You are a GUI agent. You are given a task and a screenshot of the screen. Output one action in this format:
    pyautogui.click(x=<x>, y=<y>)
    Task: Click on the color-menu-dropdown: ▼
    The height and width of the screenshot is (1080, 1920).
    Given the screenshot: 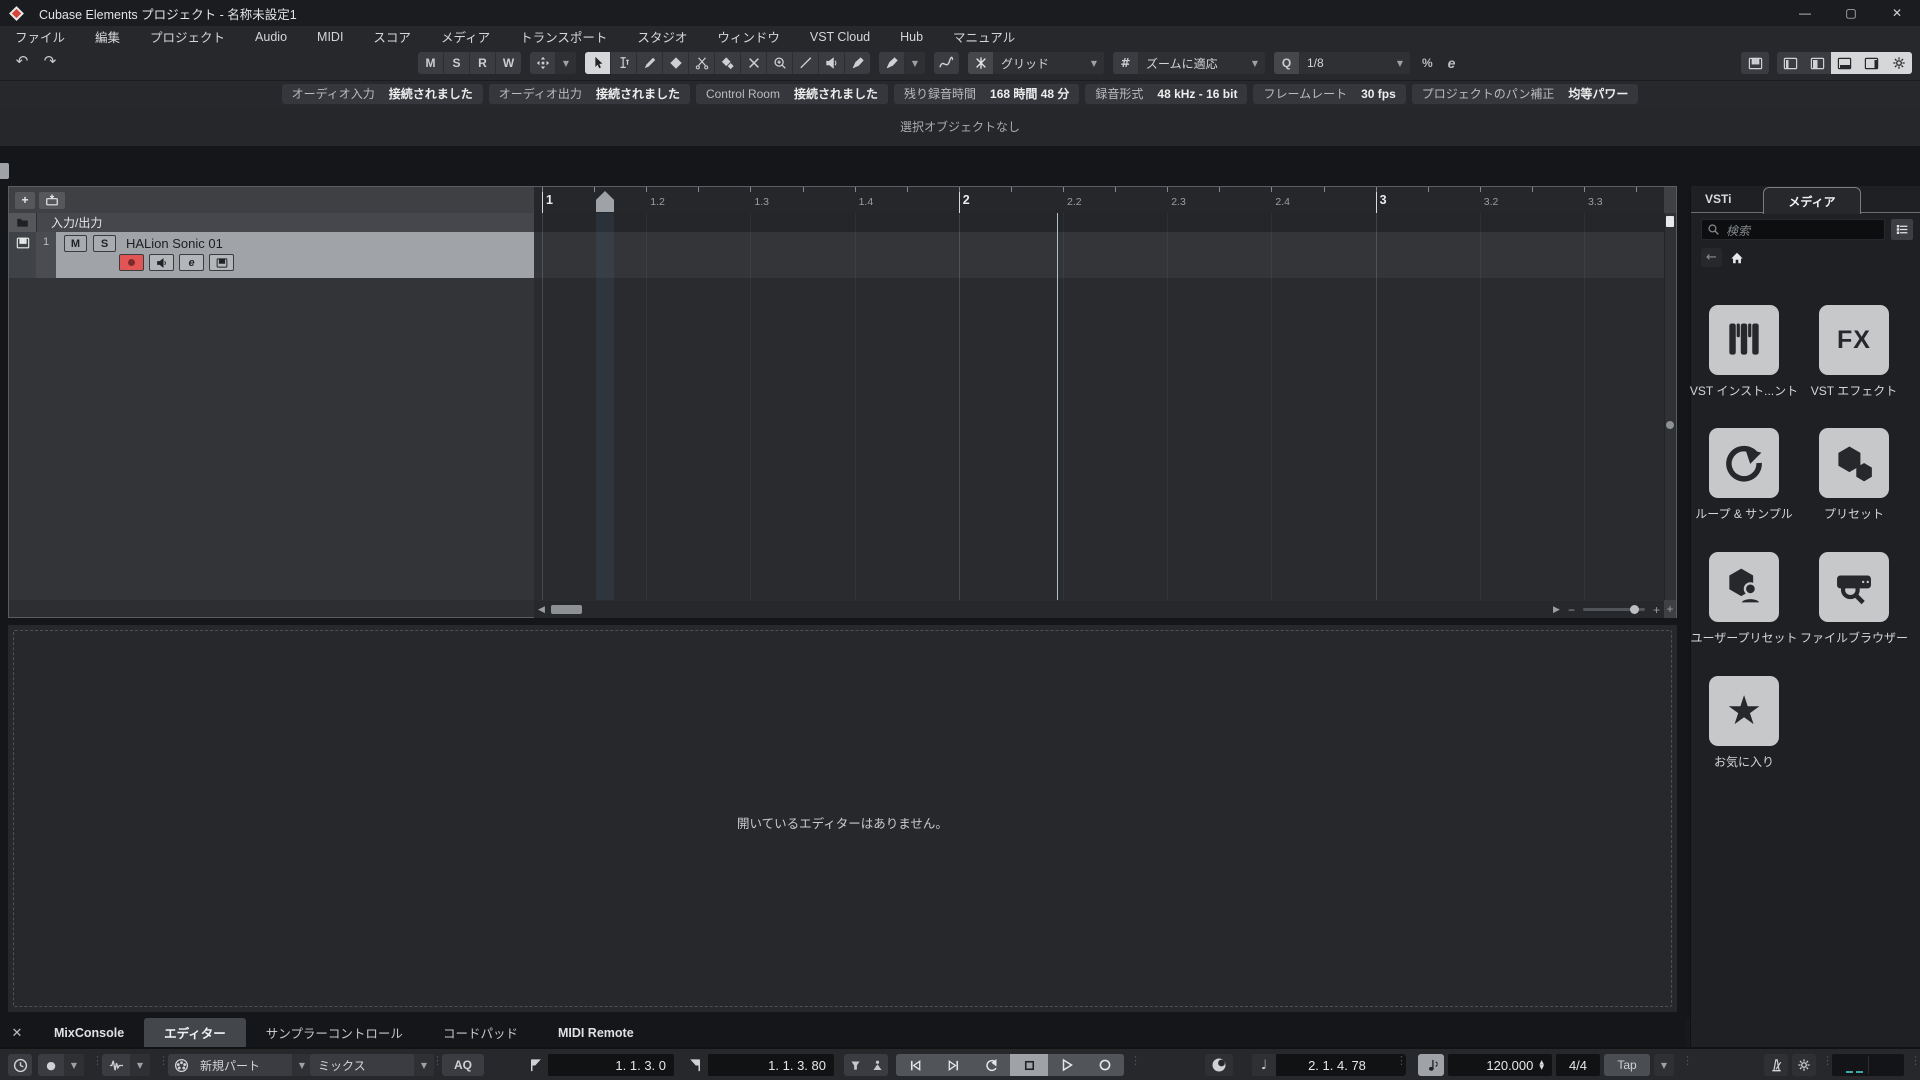 What is the action you would take?
    pyautogui.click(x=915, y=63)
    